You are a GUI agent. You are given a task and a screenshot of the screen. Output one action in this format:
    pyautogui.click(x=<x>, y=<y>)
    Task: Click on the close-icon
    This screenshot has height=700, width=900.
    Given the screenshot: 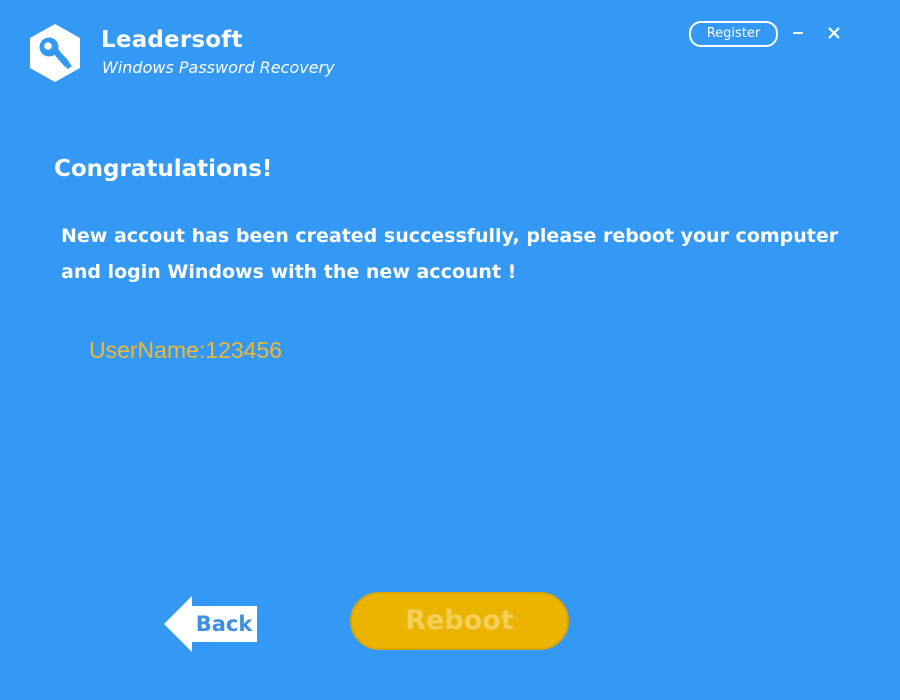 What is the action you would take?
    pyautogui.click(x=834, y=33)
    